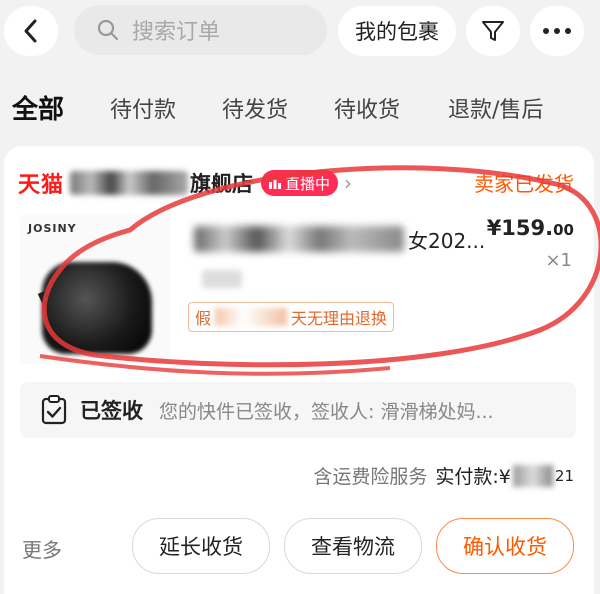 Image resolution: width=600 pixels, height=594 pixels. Describe the element at coordinates (308, 183) in the screenshot. I see `live-badge-label: 直播中` at that location.